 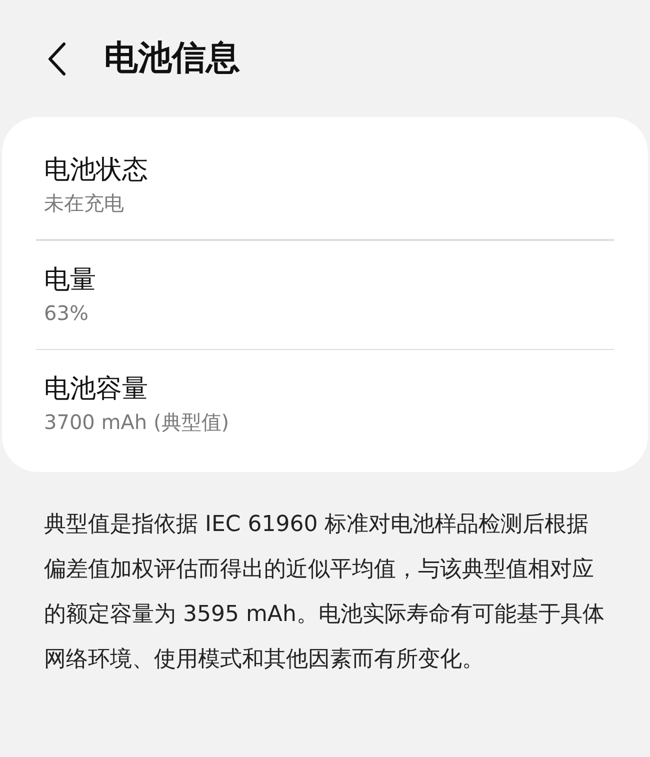 What do you see at coordinates (96, 389) in the screenshot?
I see `item-title: 电池容量` at bounding box center [96, 389].